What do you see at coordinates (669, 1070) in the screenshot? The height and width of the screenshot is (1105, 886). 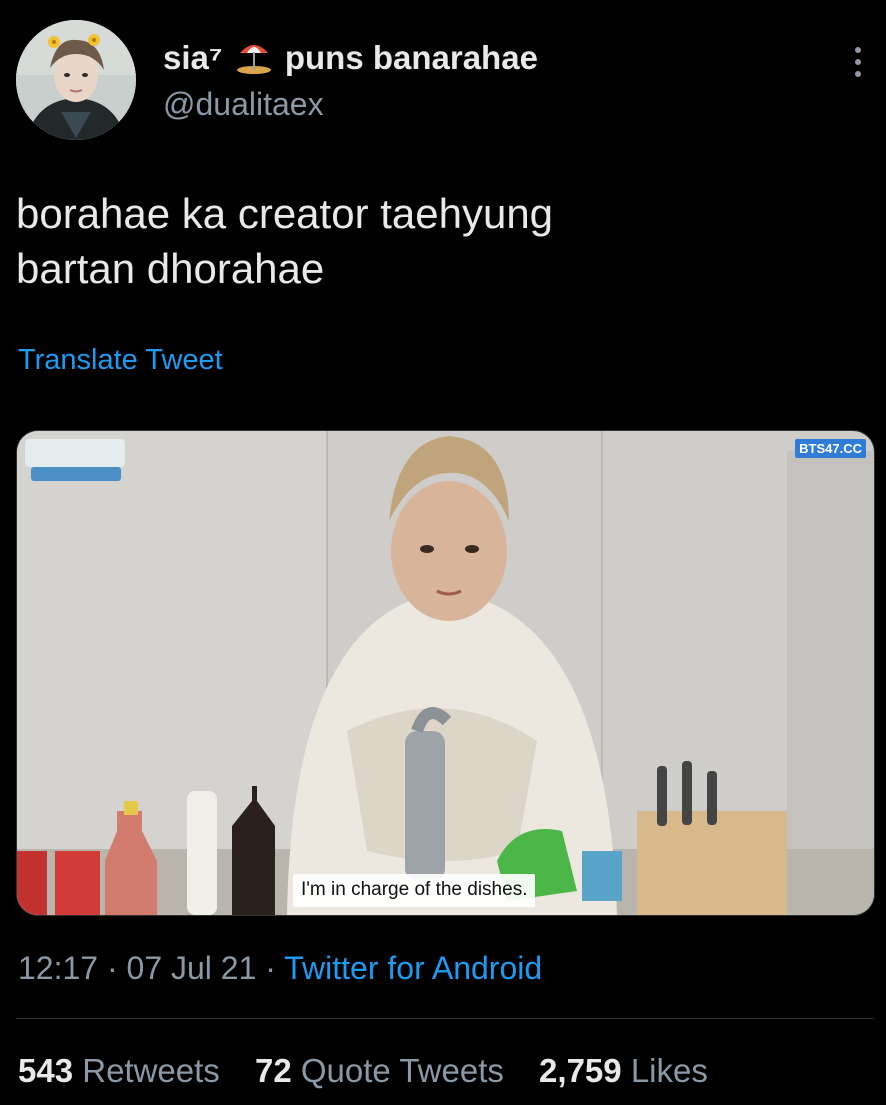 I see `likes-label: Likes` at bounding box center [669, 1070].